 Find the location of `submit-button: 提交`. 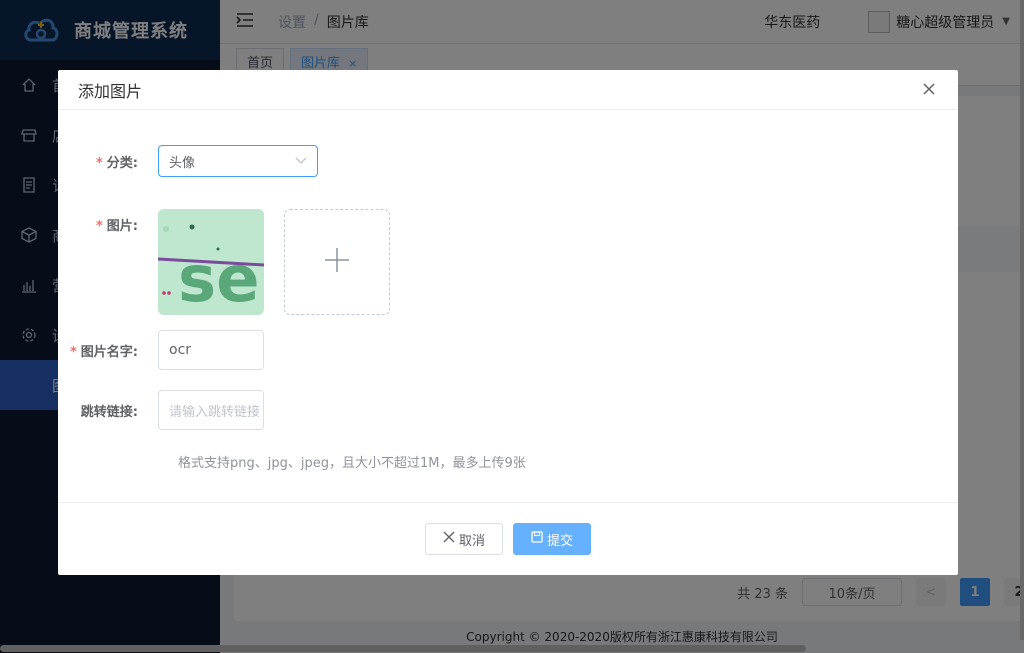

submit-button: 提交 is located at coordinates (552, 539).